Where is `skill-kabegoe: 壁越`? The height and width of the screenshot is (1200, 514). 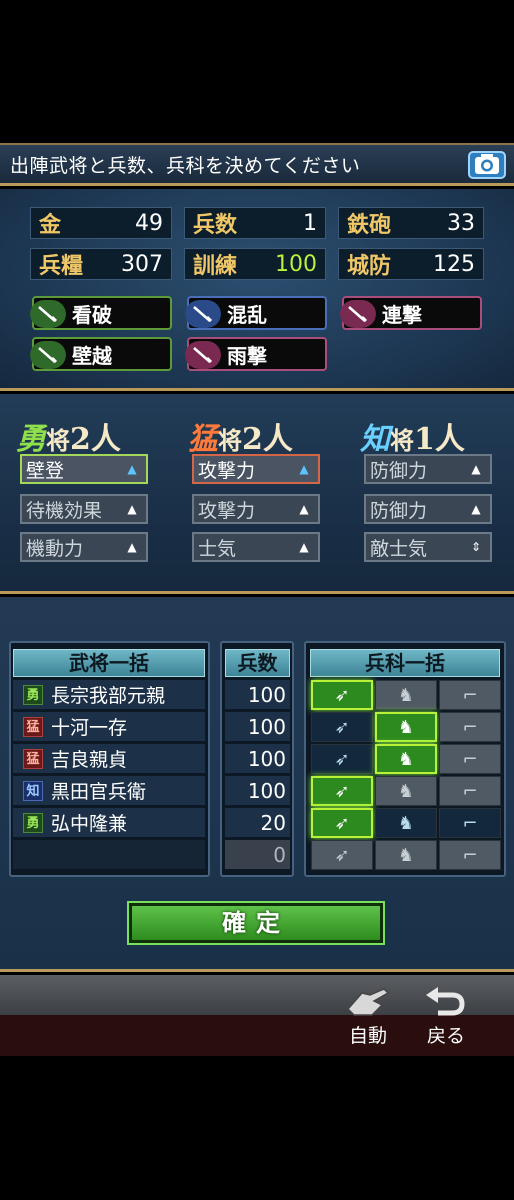
skill-kabegoe: 壁越 is located at coordinates (101, 354).